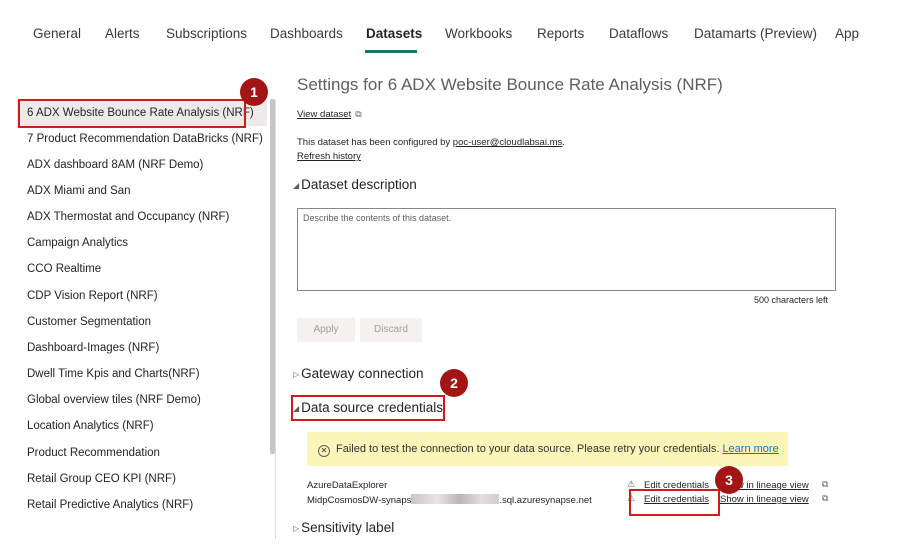 The image size is (898, 553). Describe the element at coordinates (142, 243) in the screenshot. I see `sidebar-item-campaign-analytics: Campaign Analytics` at that location.